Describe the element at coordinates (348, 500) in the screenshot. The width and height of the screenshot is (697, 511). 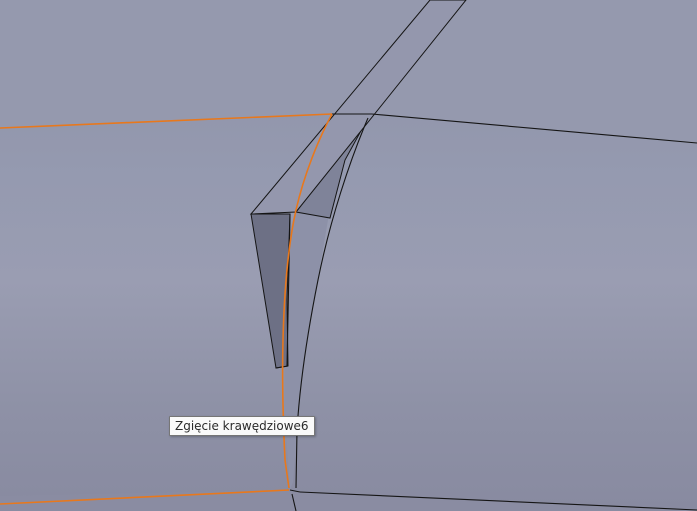
I see `bottom-face` at that location.